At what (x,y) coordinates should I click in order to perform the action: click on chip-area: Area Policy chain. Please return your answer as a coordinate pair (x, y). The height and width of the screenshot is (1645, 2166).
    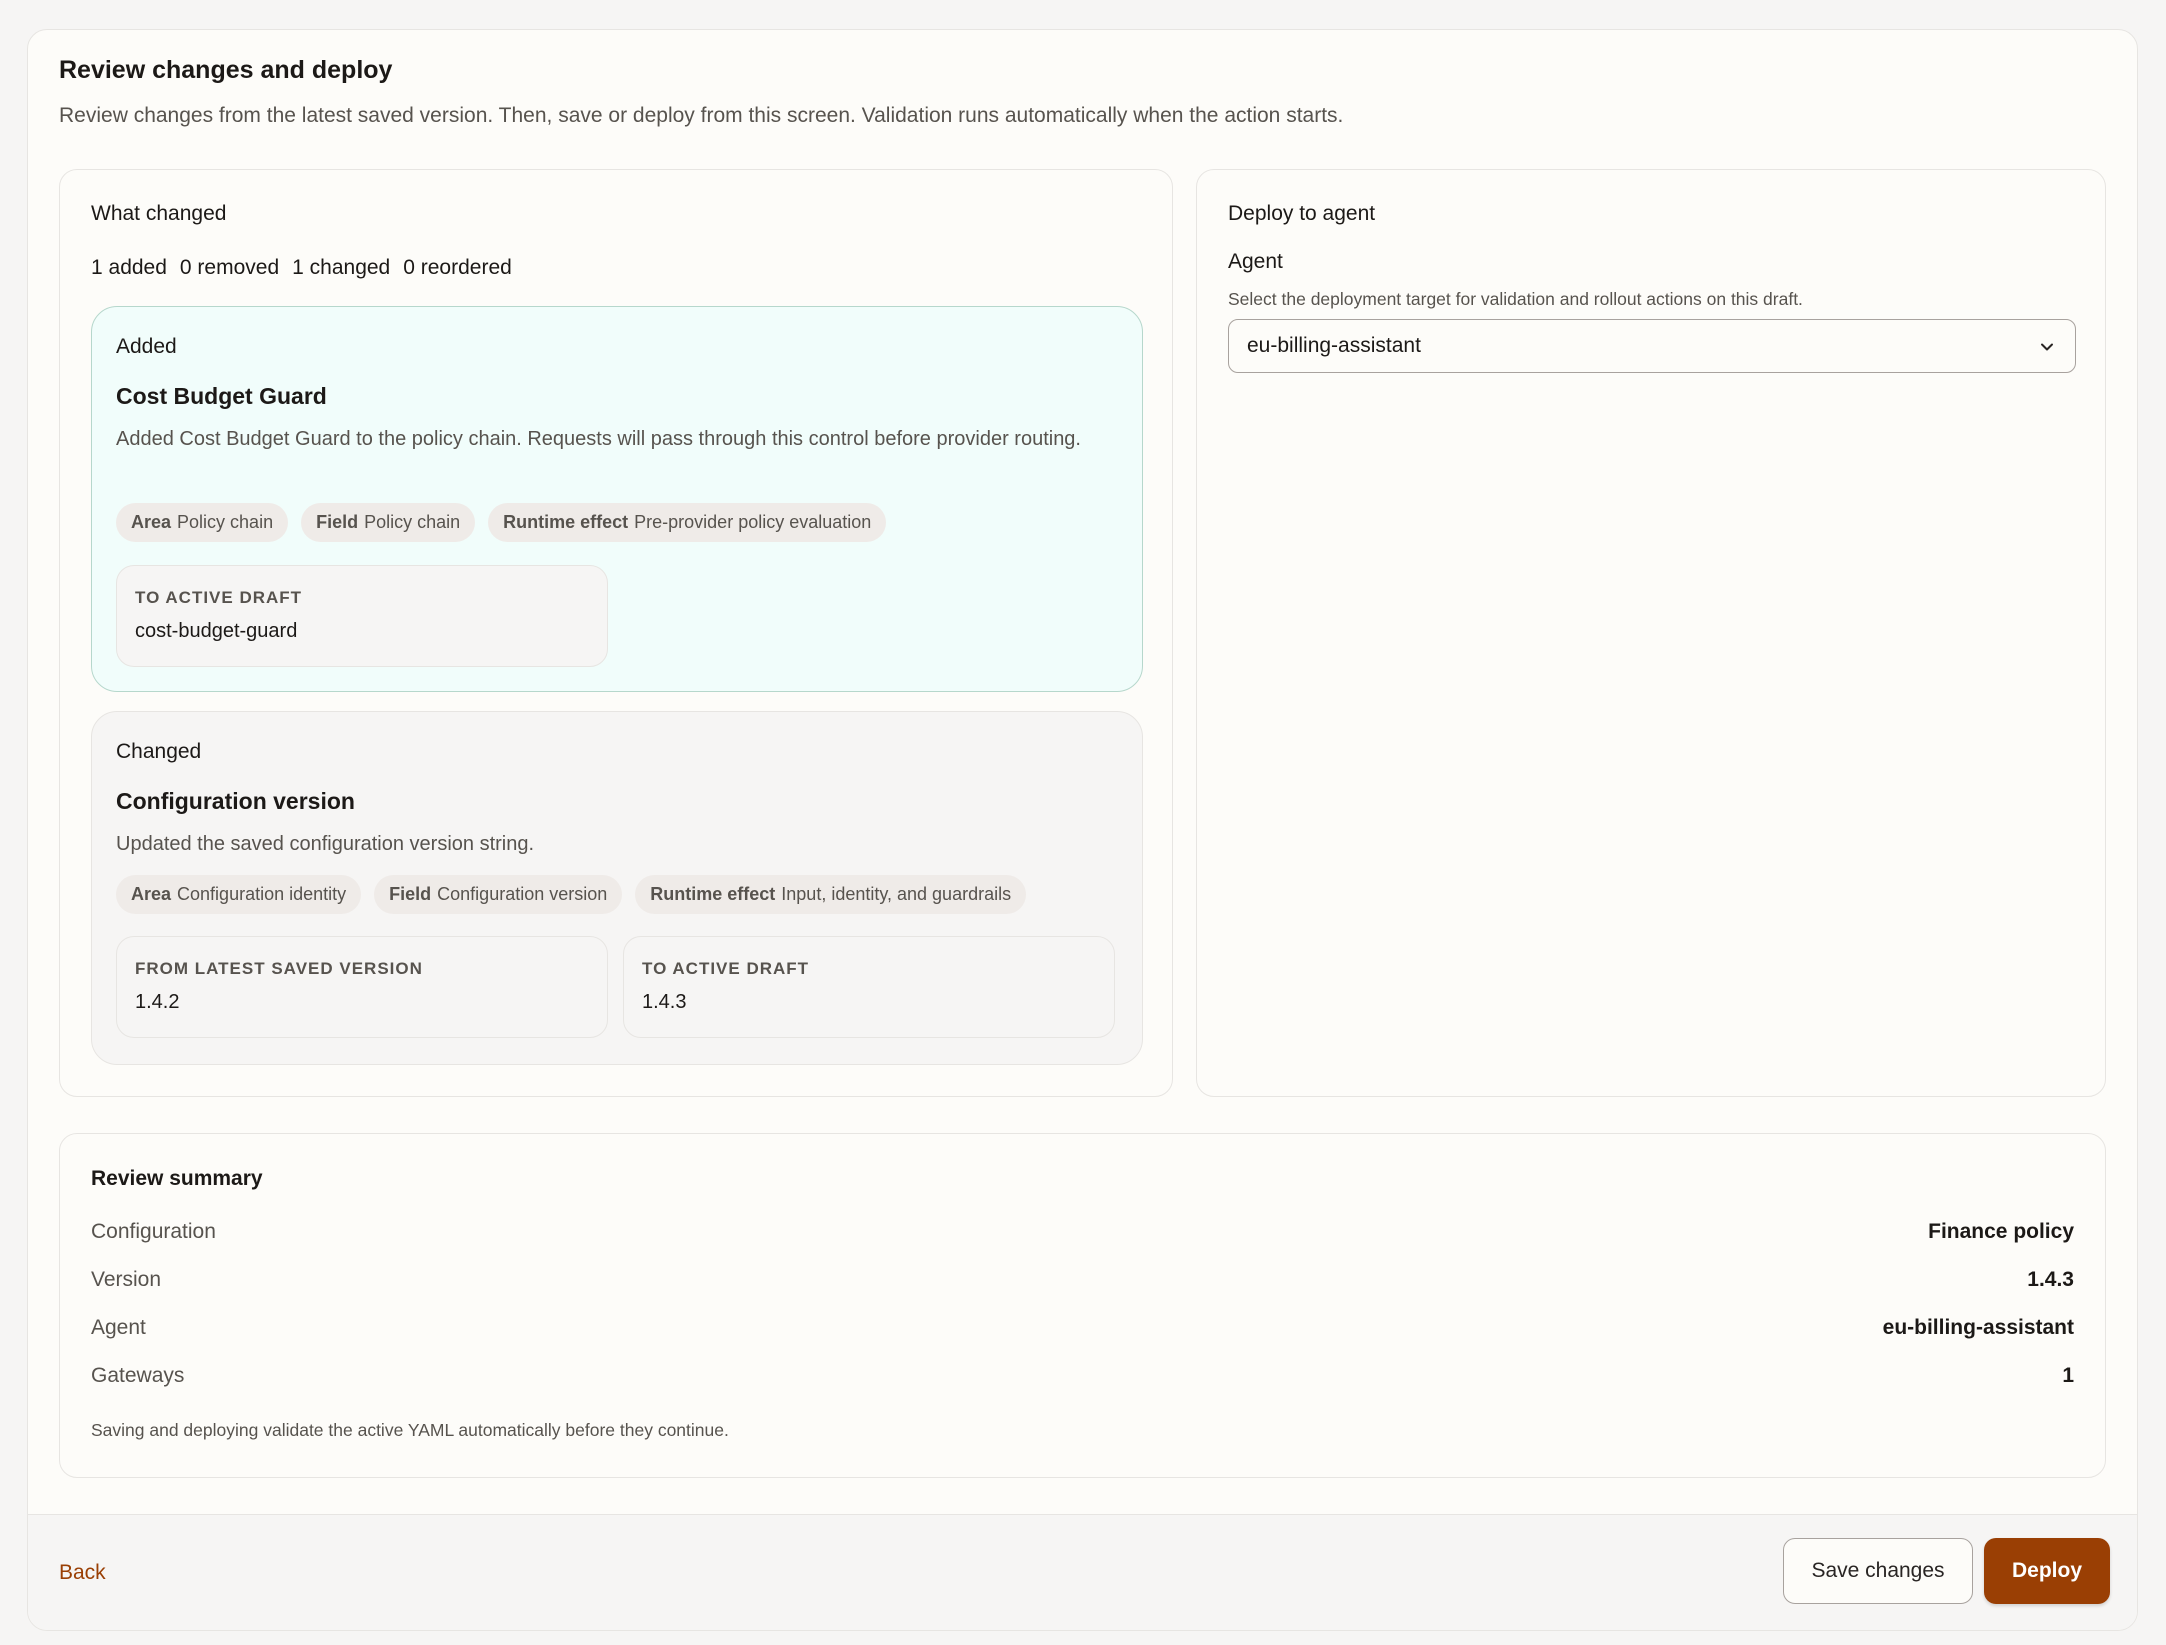
    Looking at the image, I should click on (202, 522).